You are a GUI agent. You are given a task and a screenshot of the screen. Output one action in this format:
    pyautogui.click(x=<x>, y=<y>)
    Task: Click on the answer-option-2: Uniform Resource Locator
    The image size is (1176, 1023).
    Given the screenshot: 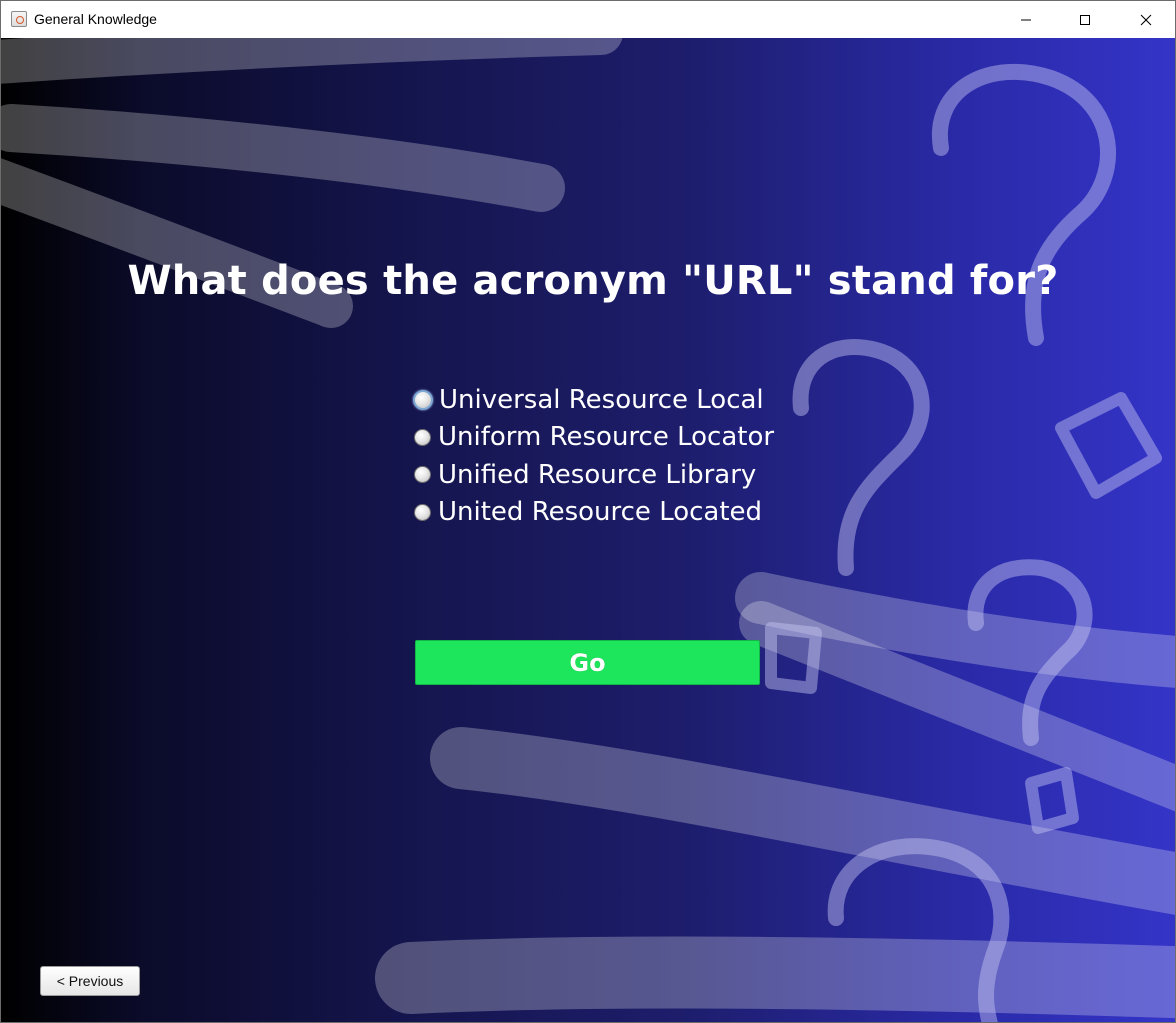 What is the action you would take?
    pyautogui.click(x=594, y=438)
    